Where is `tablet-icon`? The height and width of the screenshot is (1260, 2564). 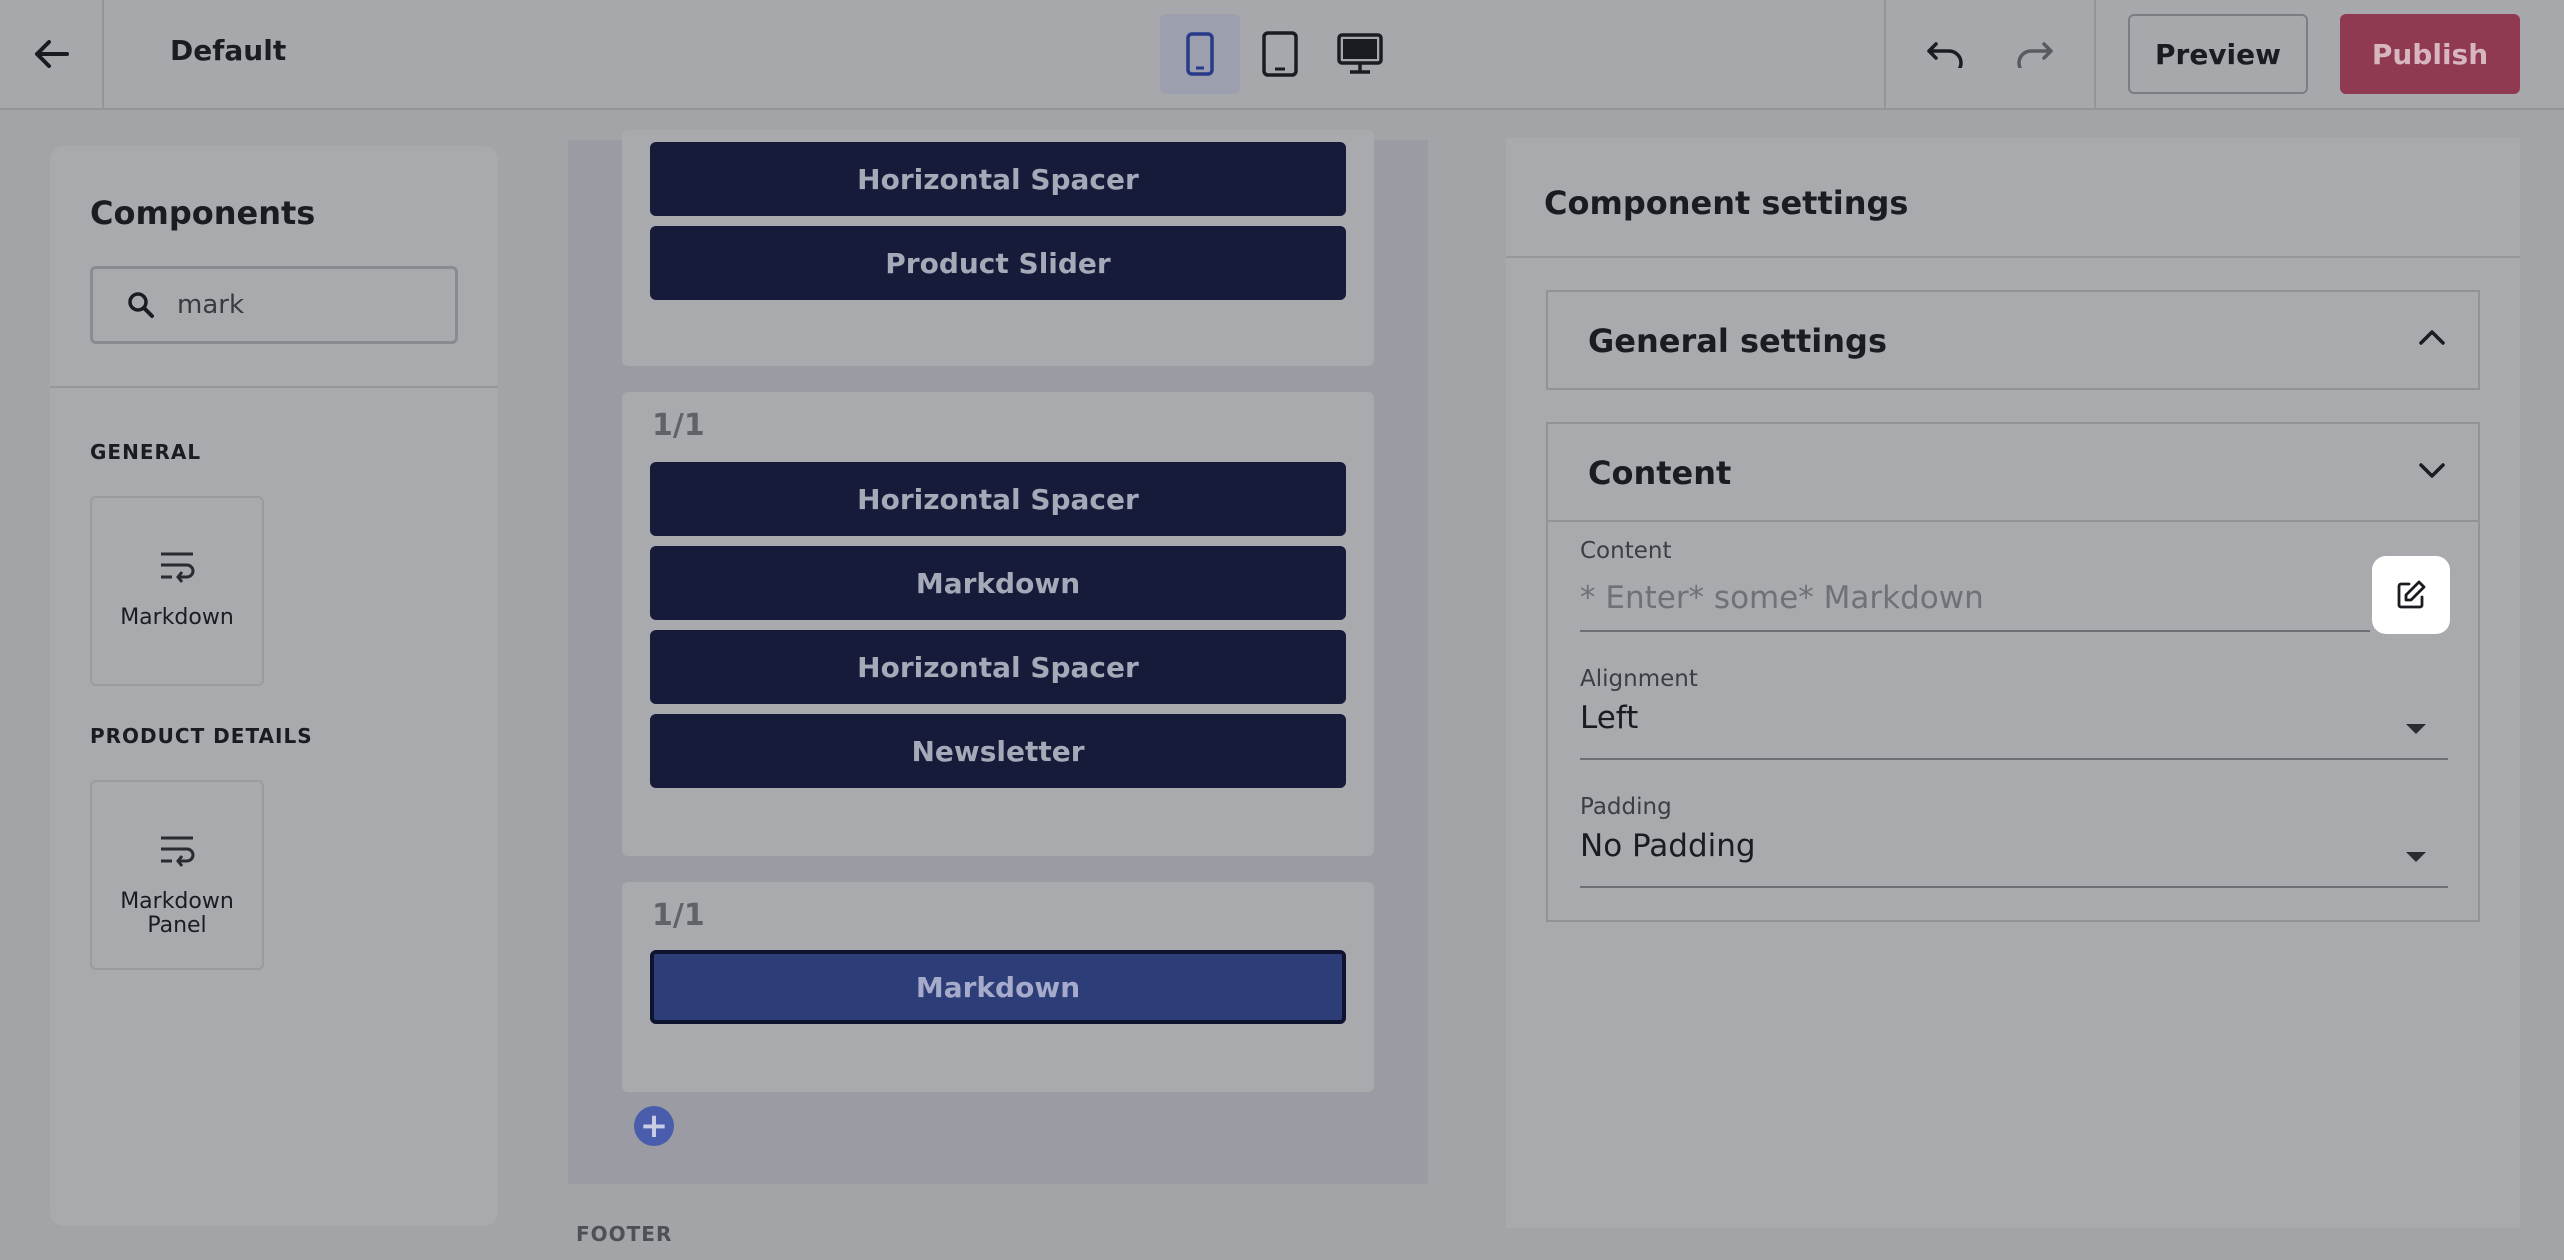
tablet-icon is located at coordinates (1280, 54).